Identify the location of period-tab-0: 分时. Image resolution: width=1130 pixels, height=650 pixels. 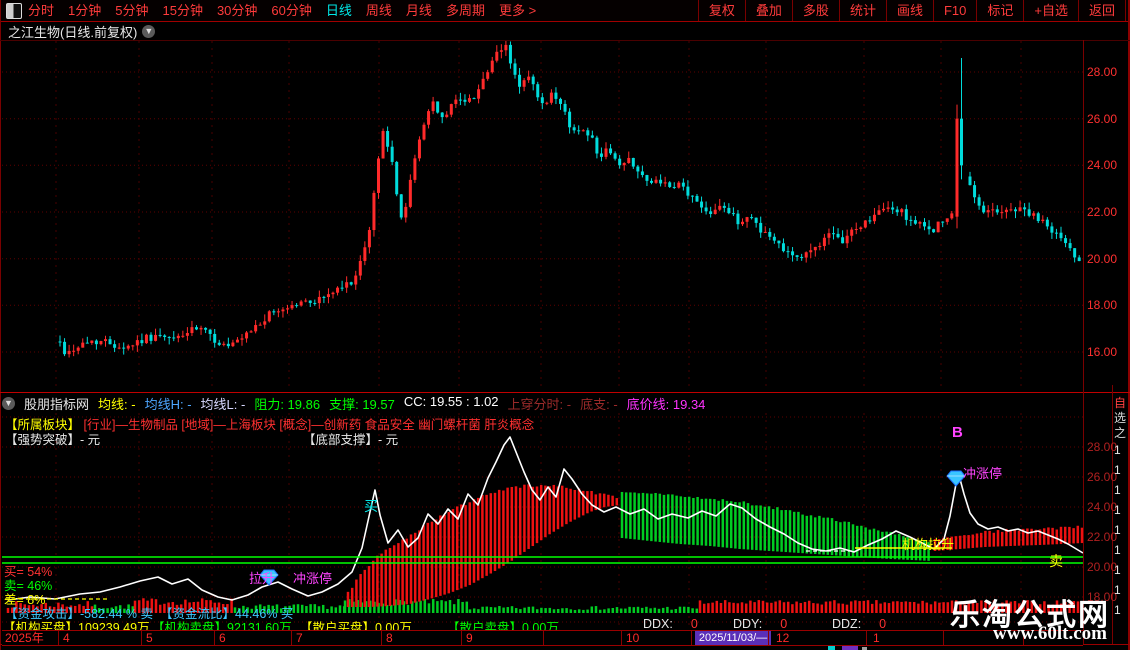
(41, 10).